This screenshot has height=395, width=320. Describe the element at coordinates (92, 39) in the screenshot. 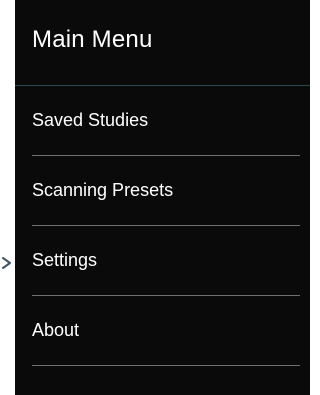

I see `menu-title: Main Menu` at that location.